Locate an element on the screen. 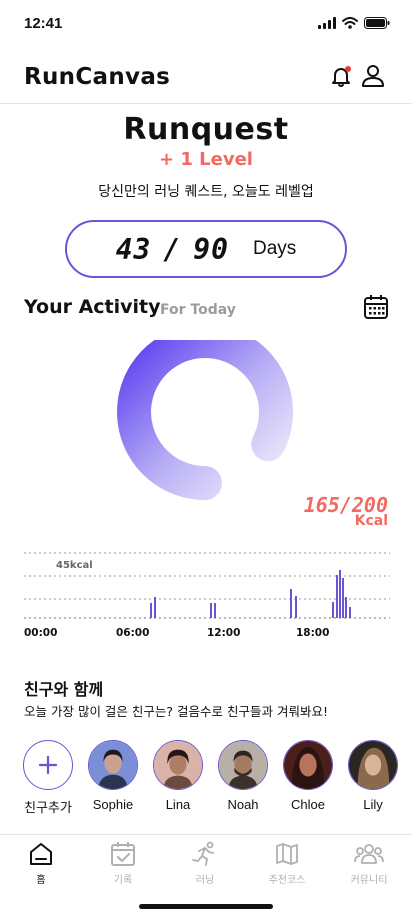  friend-name: Sophie is located at coordinates (113, 804).